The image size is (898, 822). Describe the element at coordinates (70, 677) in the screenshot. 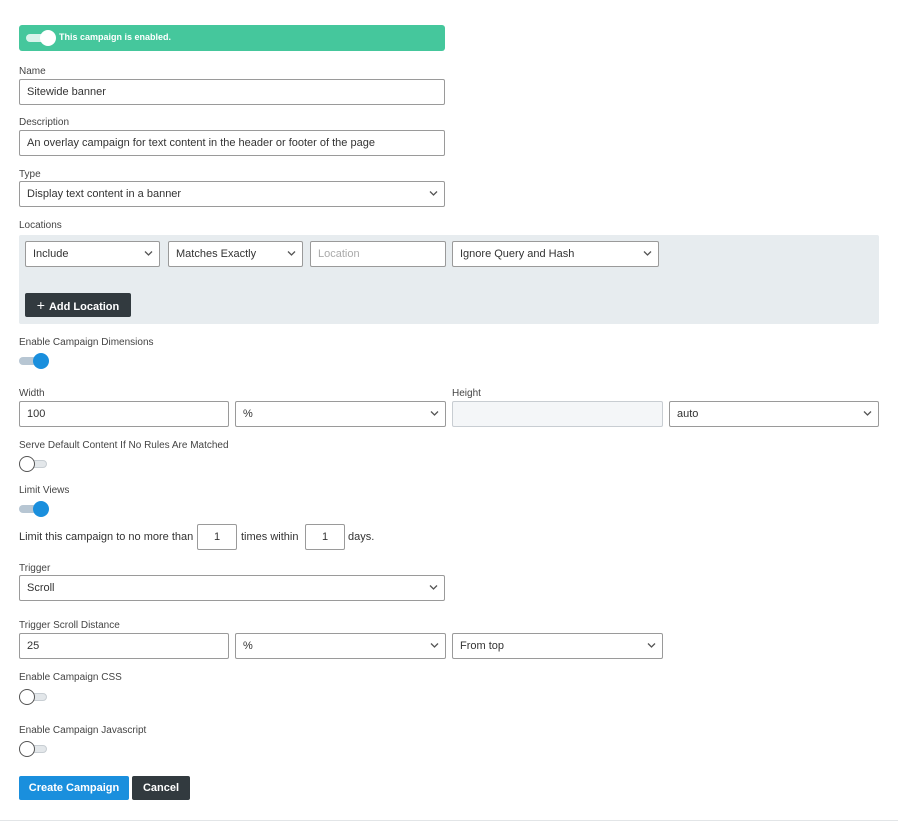

I see `campaign-css-label: Enable Campaign CSS` at that location.